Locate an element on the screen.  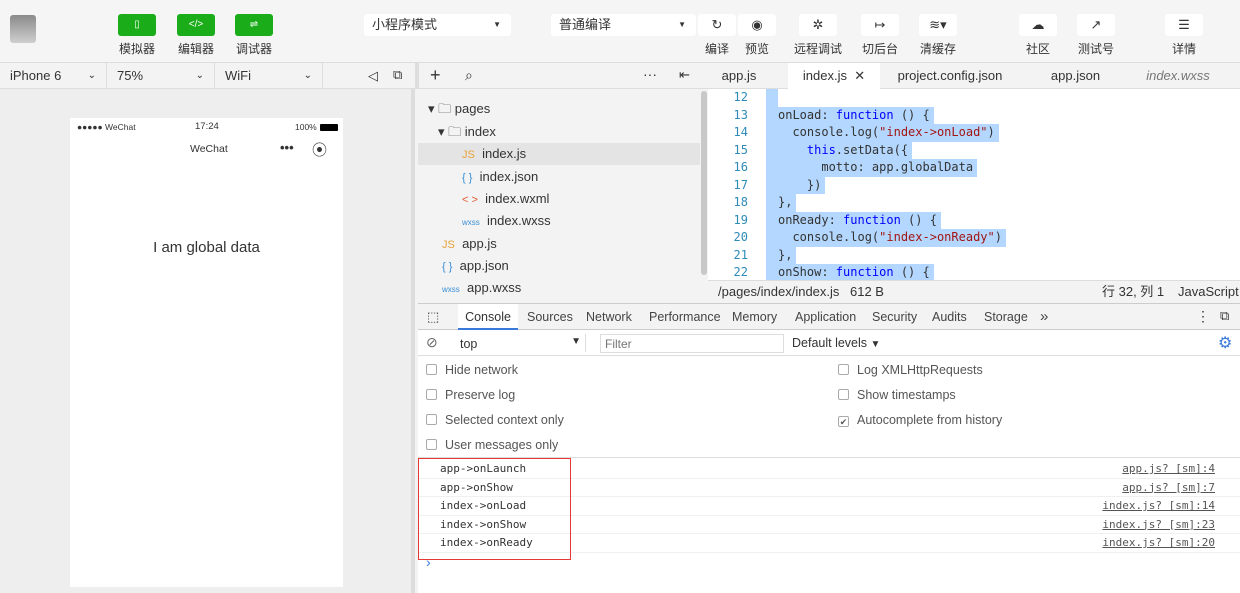
tab-network: Network is located at coordinates (609, 317).